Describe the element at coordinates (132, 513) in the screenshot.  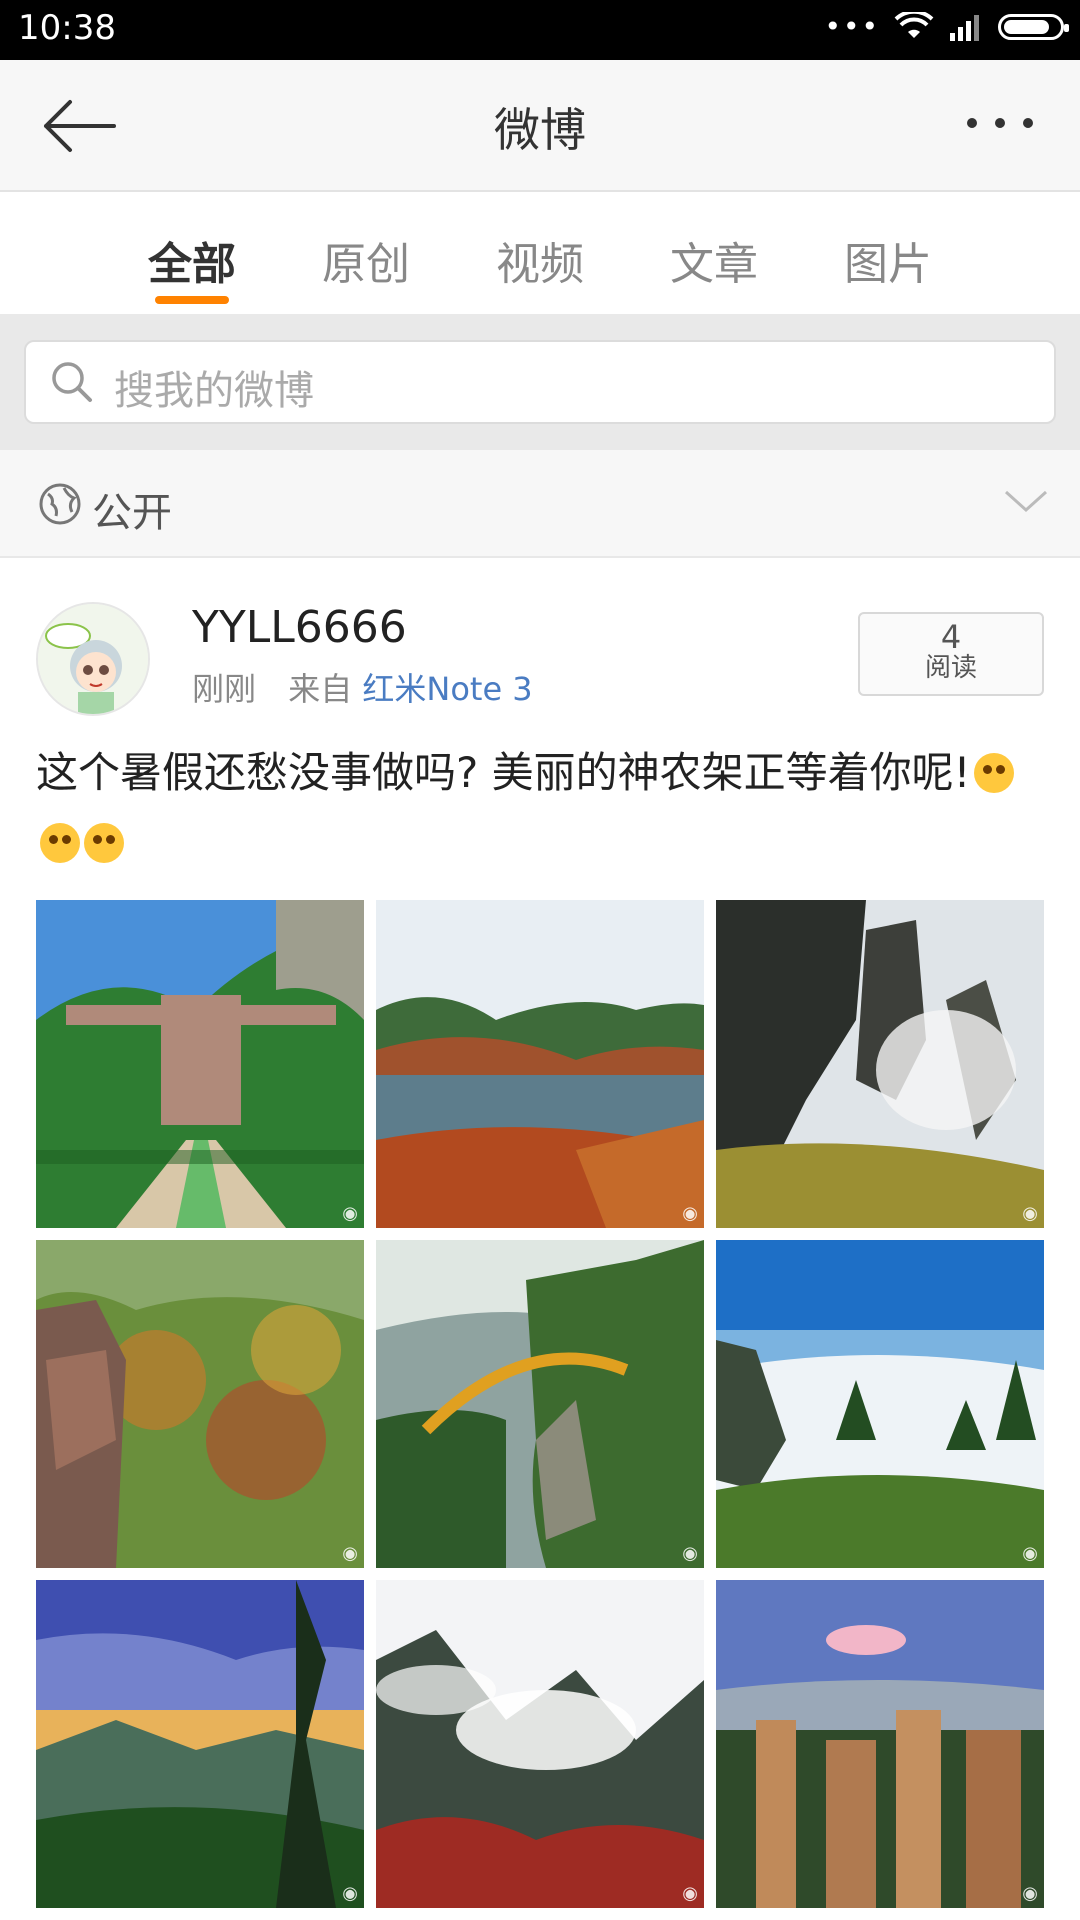
I see `visibility-label: 公开` at that location.